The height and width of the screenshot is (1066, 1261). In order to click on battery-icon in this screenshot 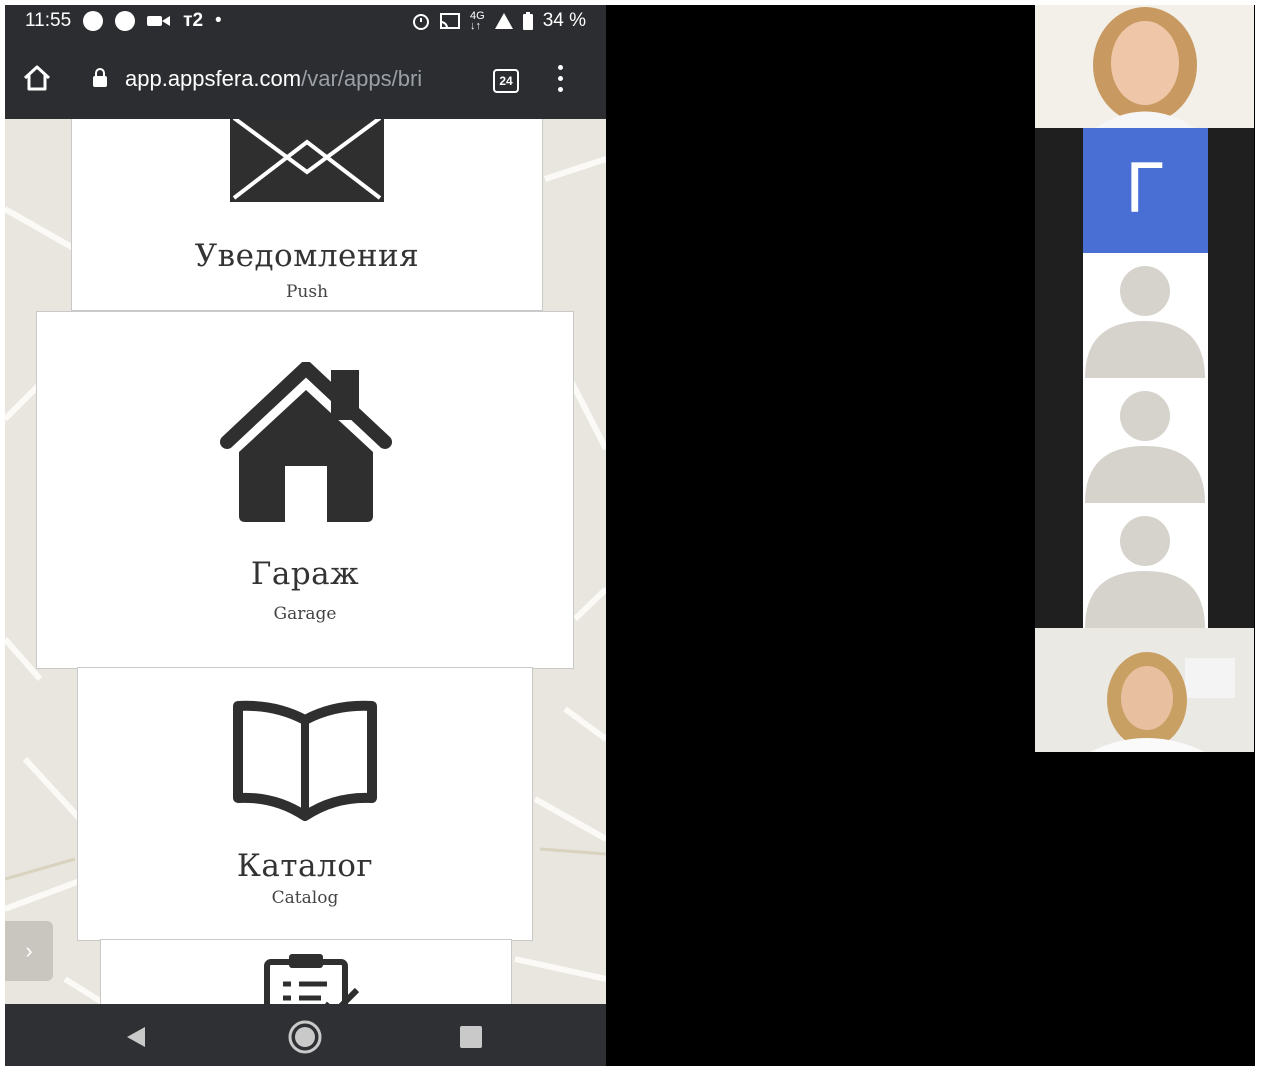, I will do `click(527, 21)`.